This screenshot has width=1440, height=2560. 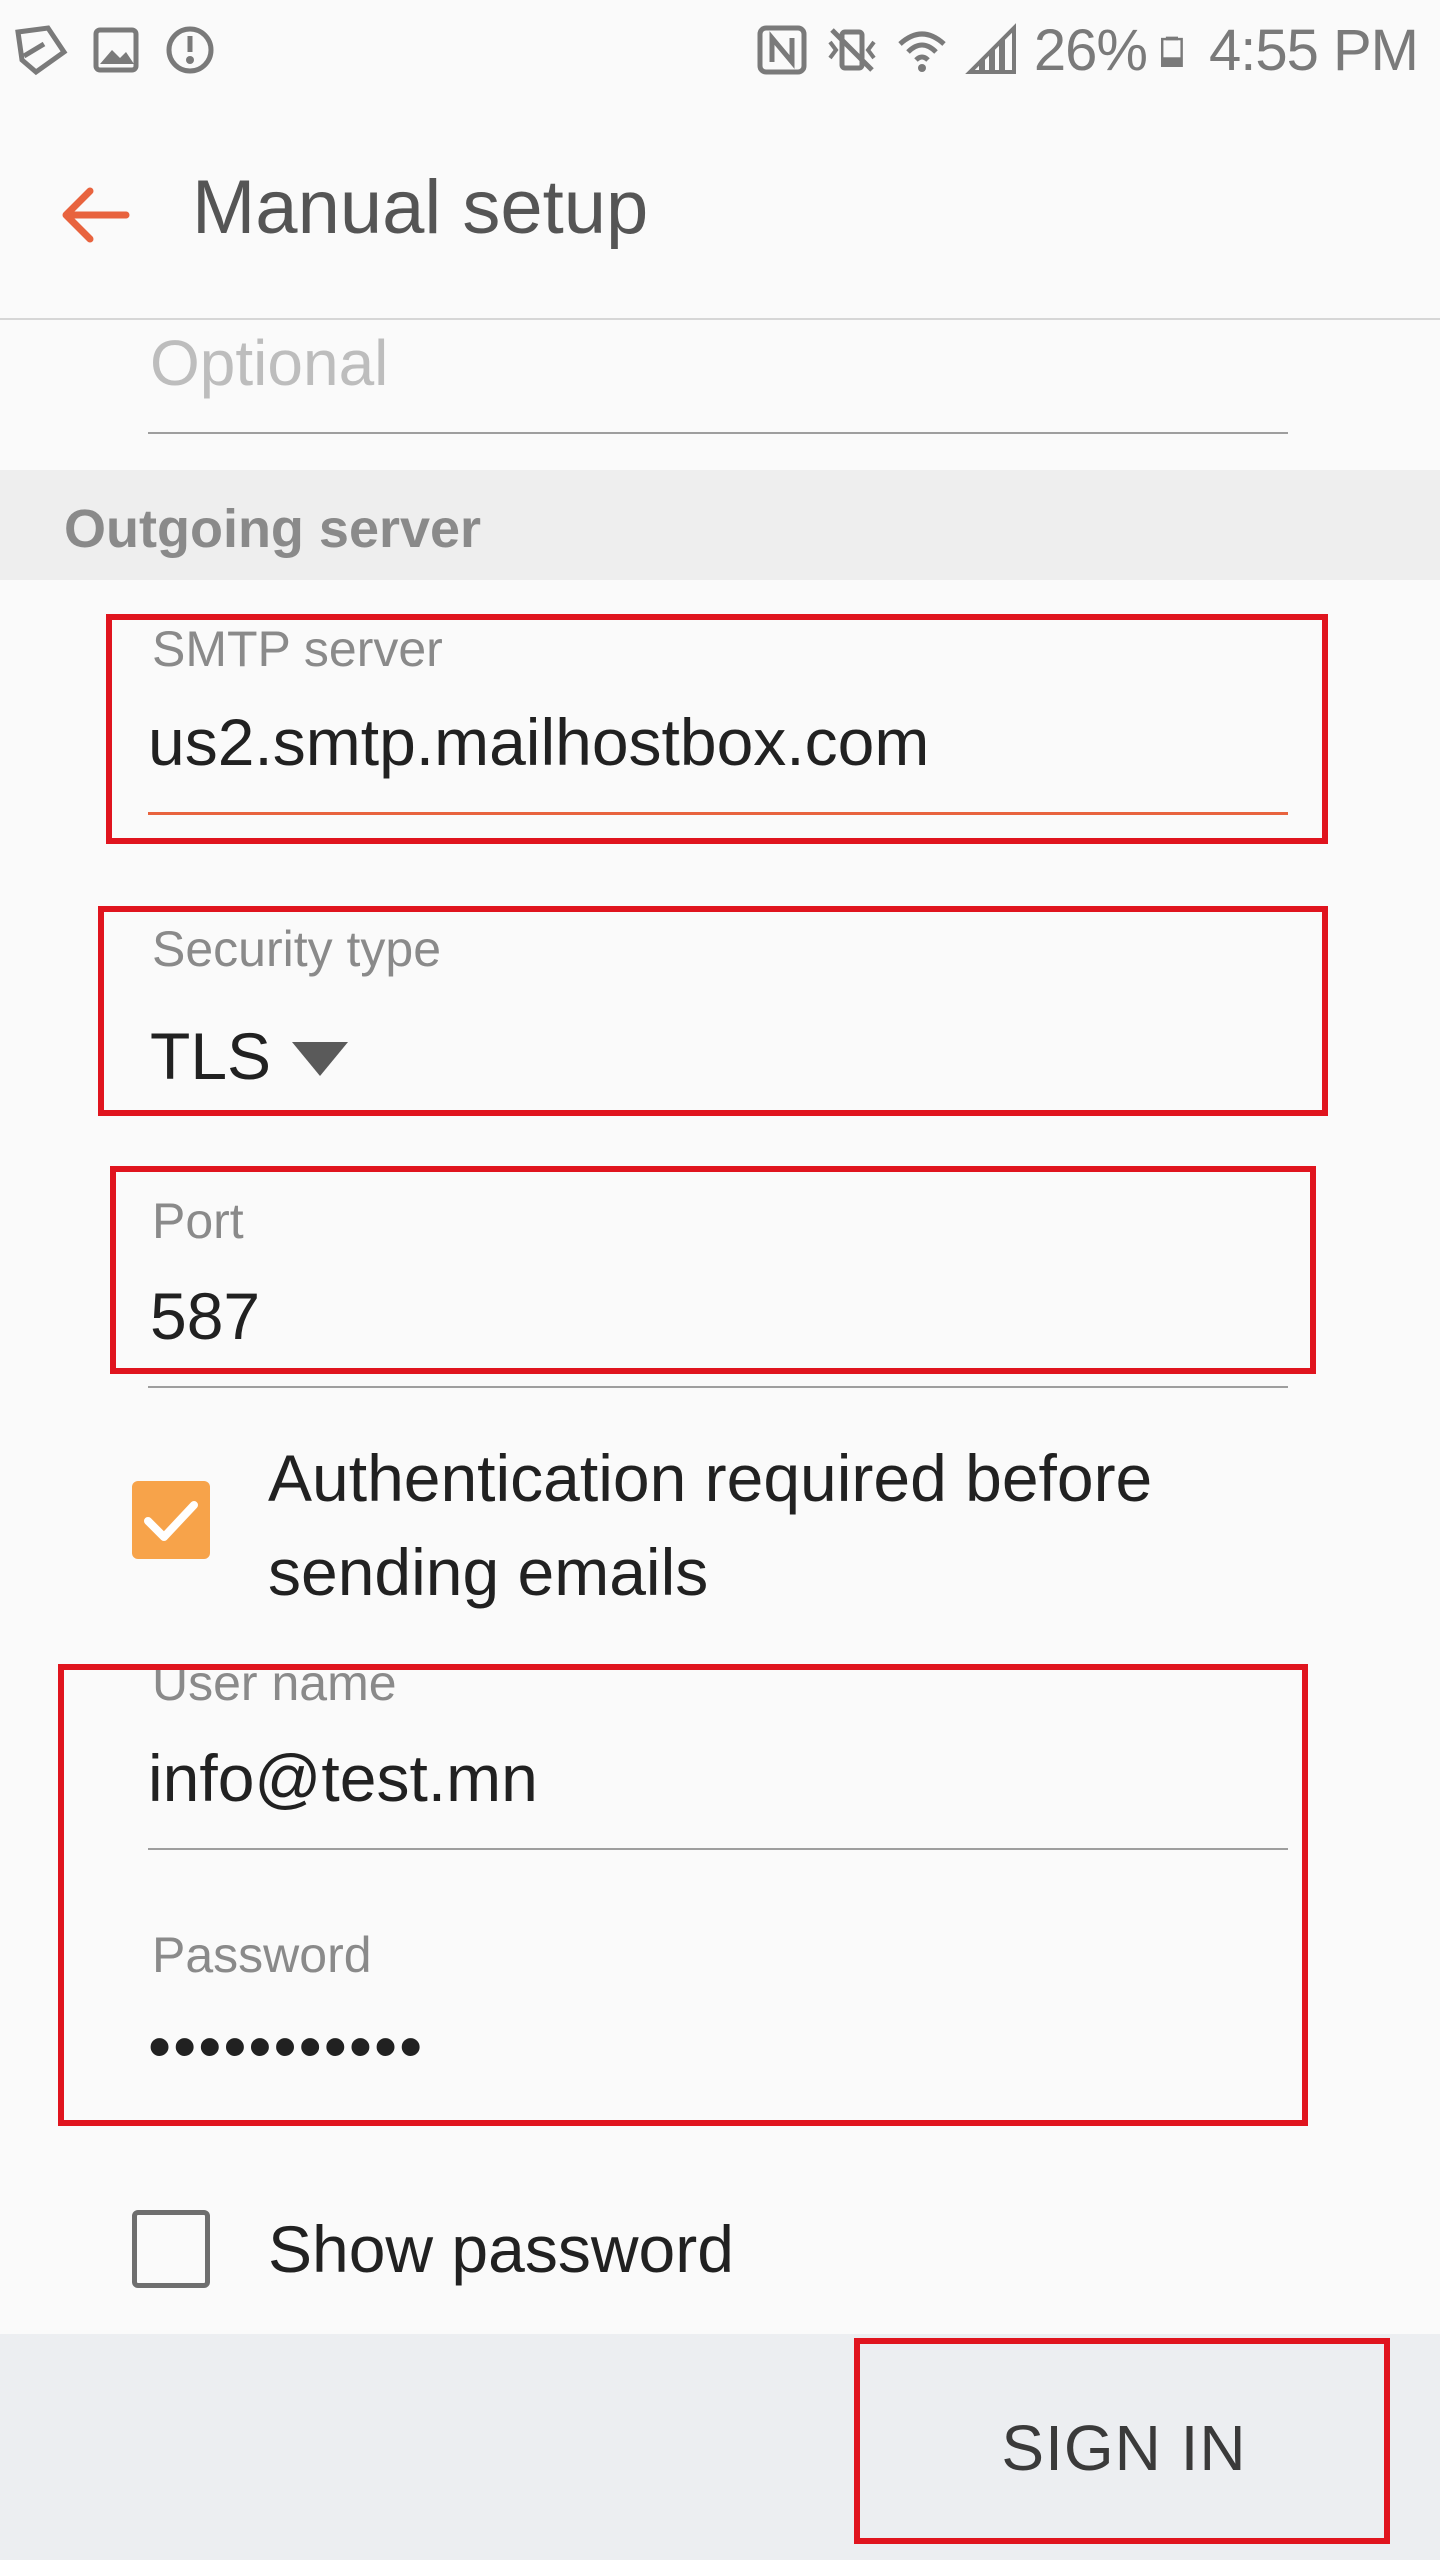 I want to click on port-highlight-box, so click(x=713, y=1270).